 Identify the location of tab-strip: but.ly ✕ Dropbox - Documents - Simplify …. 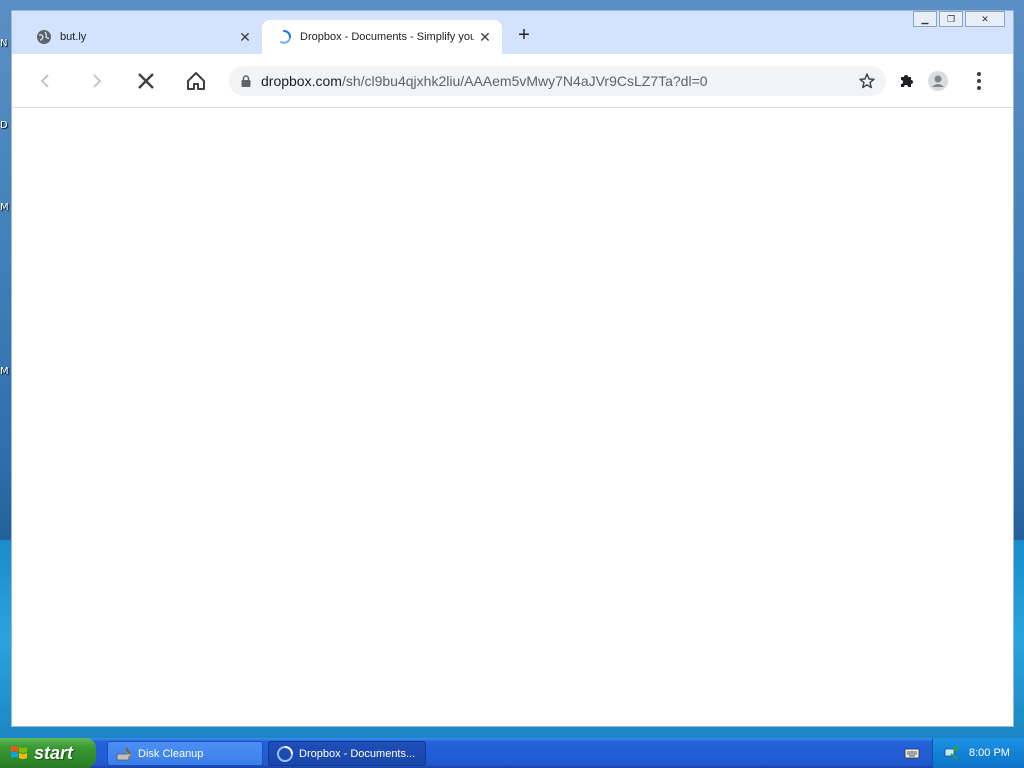
(512, 32).